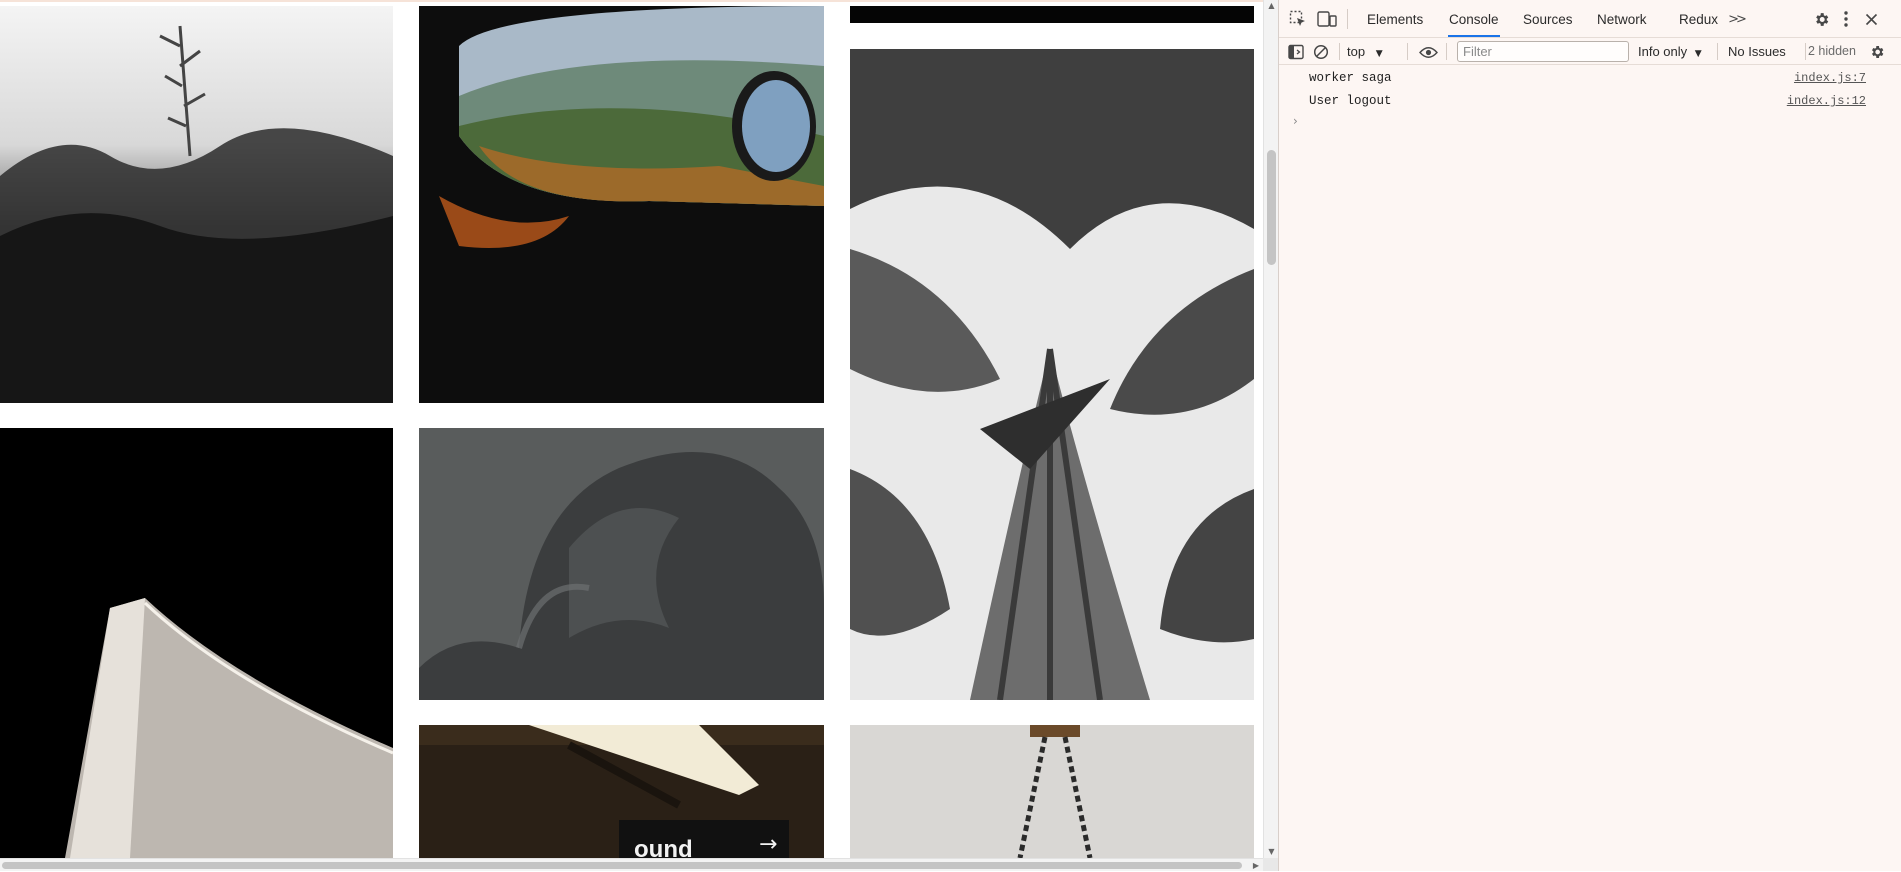 The width and height of the screenshot is (1901, 872). I want to click on subway-sign-text: ound, so click(663, 847).